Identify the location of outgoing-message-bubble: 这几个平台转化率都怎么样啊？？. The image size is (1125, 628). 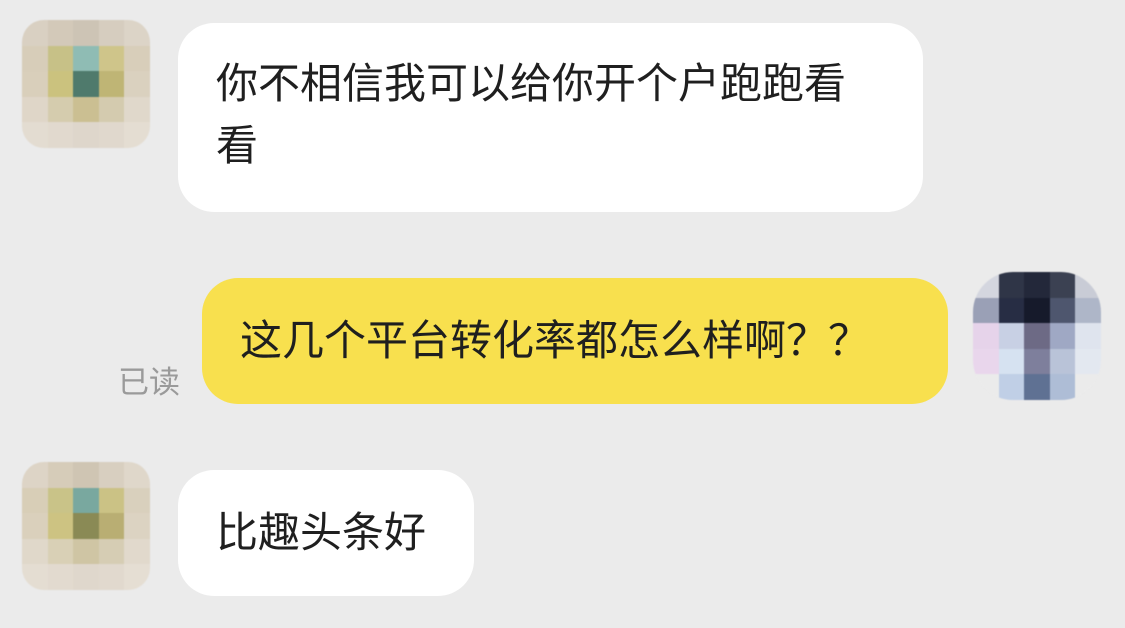
(575, 341).